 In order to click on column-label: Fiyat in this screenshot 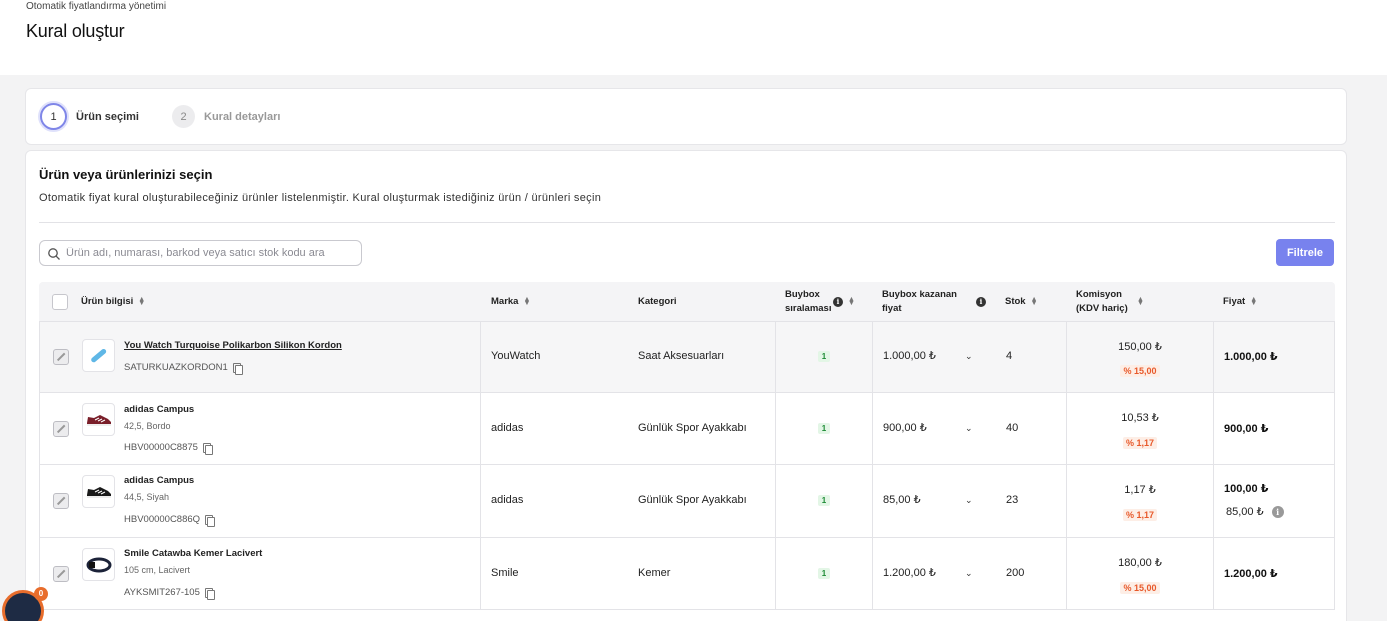, I will do `click(1234, 301)`.